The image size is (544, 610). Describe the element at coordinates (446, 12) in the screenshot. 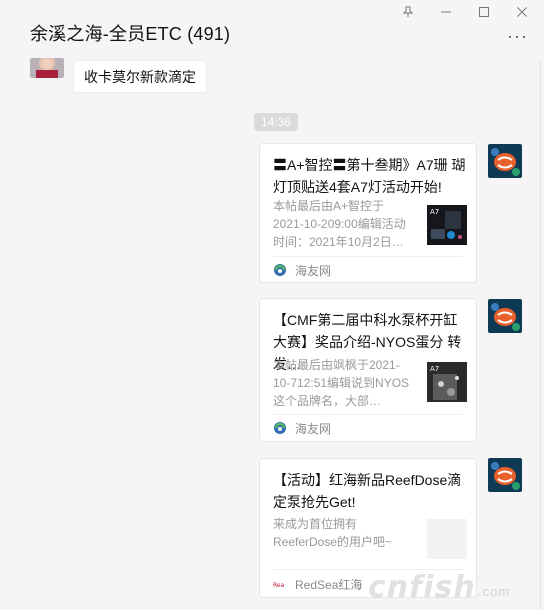

I see `minimize-icon` at that location.